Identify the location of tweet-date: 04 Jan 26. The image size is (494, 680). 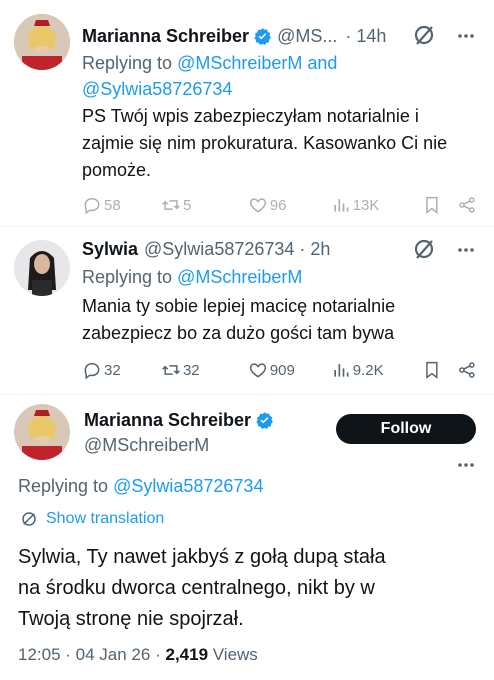
(113, 654).